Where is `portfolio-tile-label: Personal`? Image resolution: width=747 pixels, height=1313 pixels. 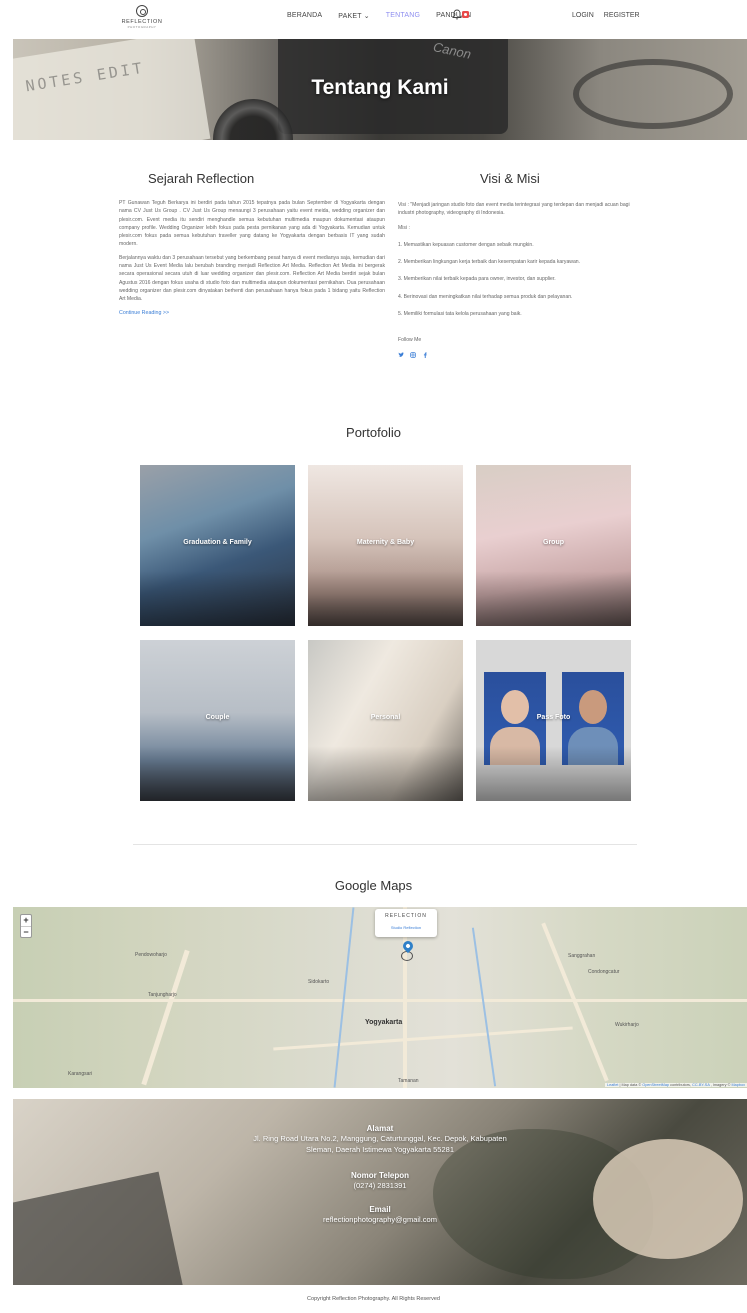 portfolio-tile-label: Personal is located at coordinates (385, 717).